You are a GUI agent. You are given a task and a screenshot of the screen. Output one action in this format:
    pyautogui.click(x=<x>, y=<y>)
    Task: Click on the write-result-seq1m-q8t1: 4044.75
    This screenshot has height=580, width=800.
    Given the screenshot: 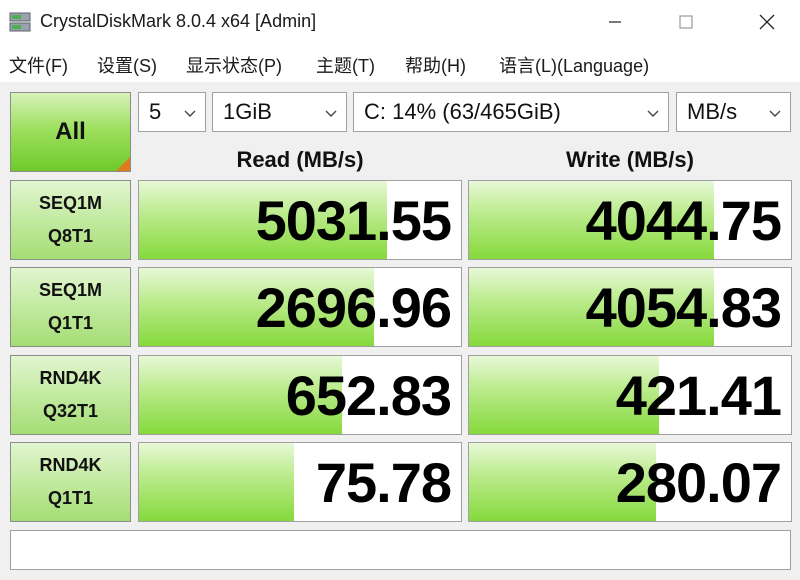 What is the action you would take?
    pyautogui.click(x=630, y=220)
    